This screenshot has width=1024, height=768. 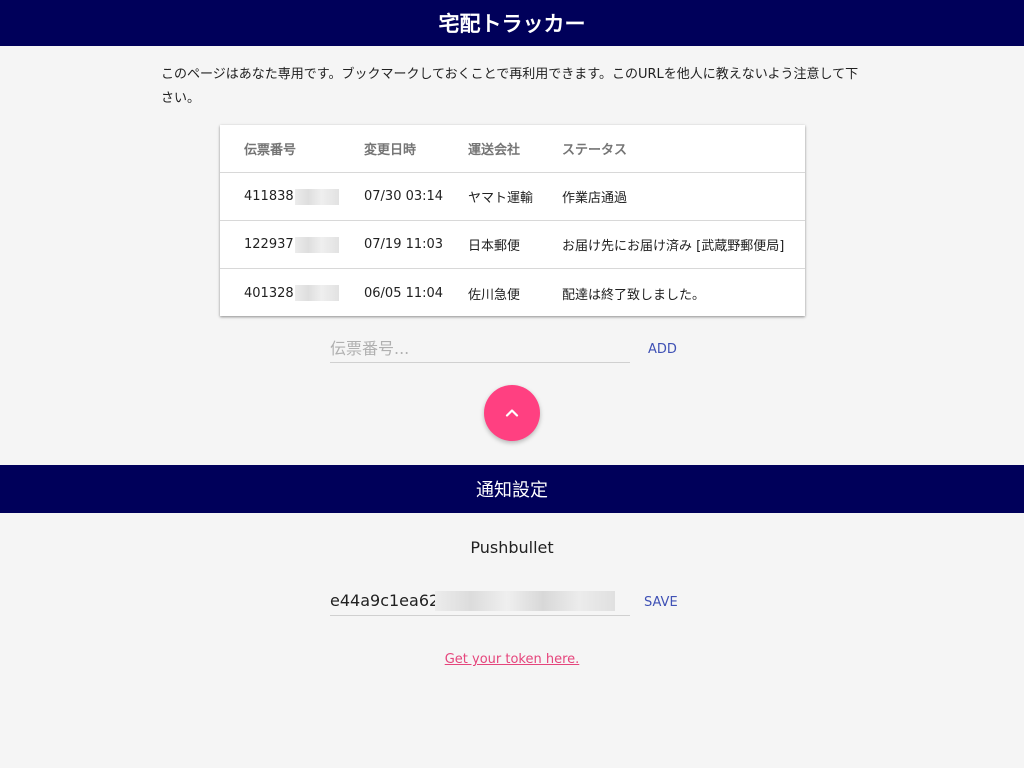 I want to click on carrier-name: 佐川急便, so click(x=494, y=295).